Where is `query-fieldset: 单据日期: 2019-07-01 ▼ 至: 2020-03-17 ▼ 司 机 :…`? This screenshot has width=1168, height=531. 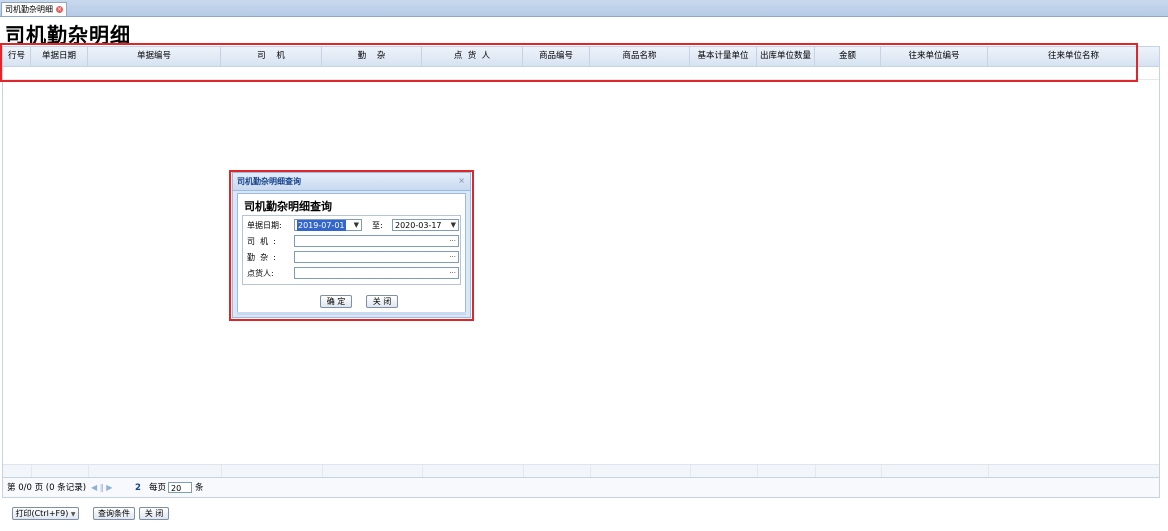
query-fieldset: 单据日期: 2019-07-01 ▼ 至: 2020-03-17 ▼ 司 机 :… is located at coordinates (351, 250).